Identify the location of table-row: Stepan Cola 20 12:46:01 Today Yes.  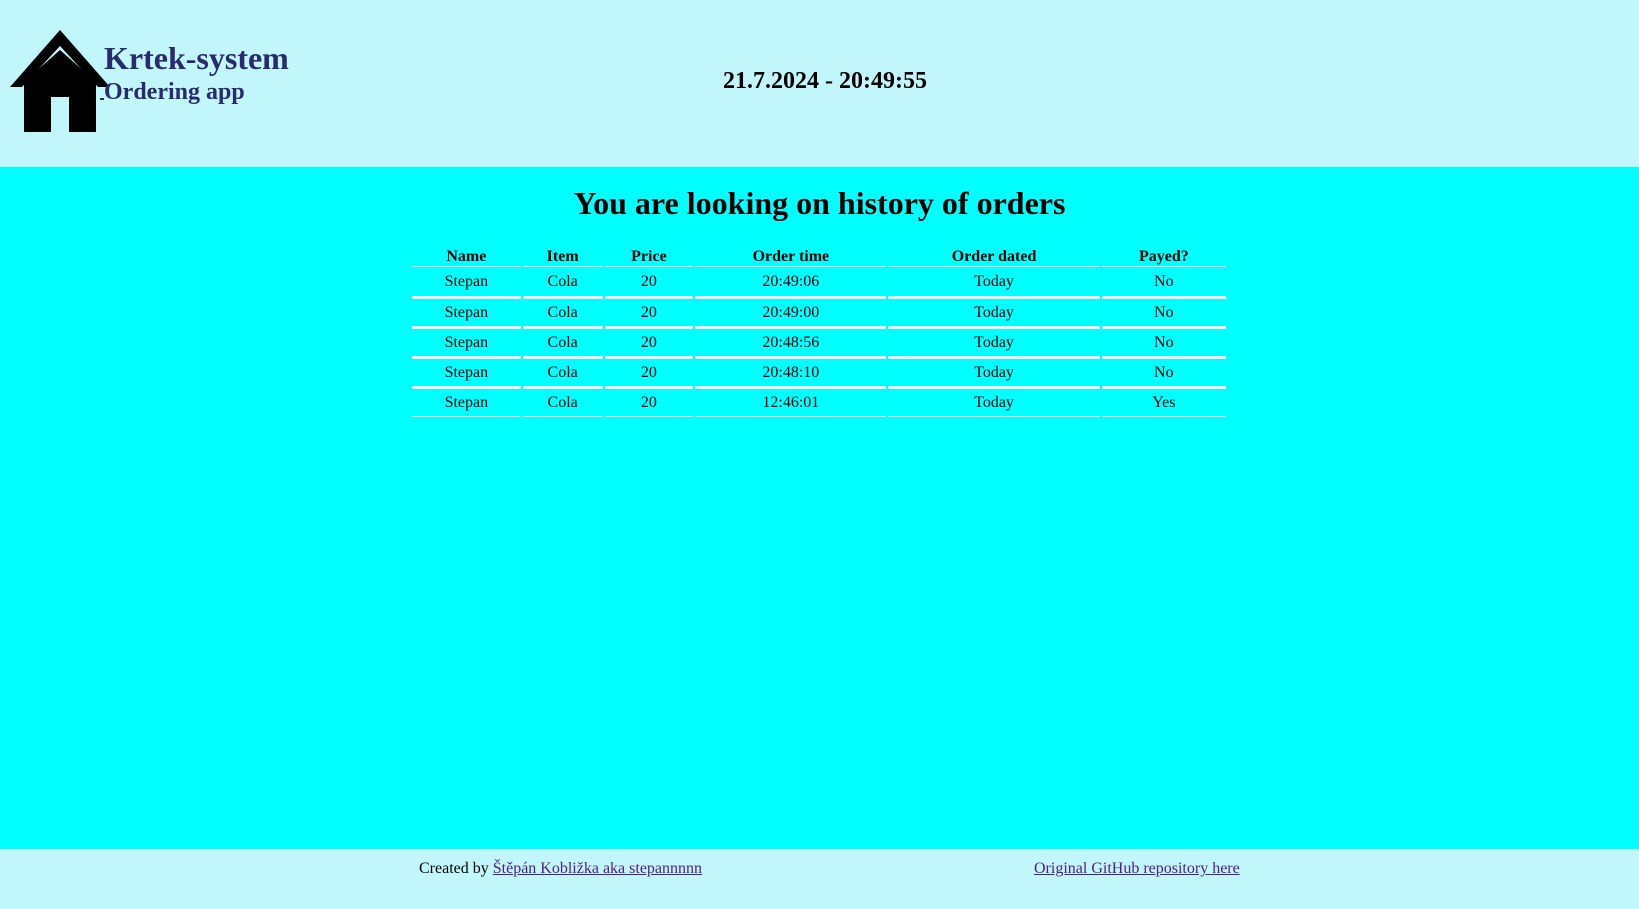
(819, 402).